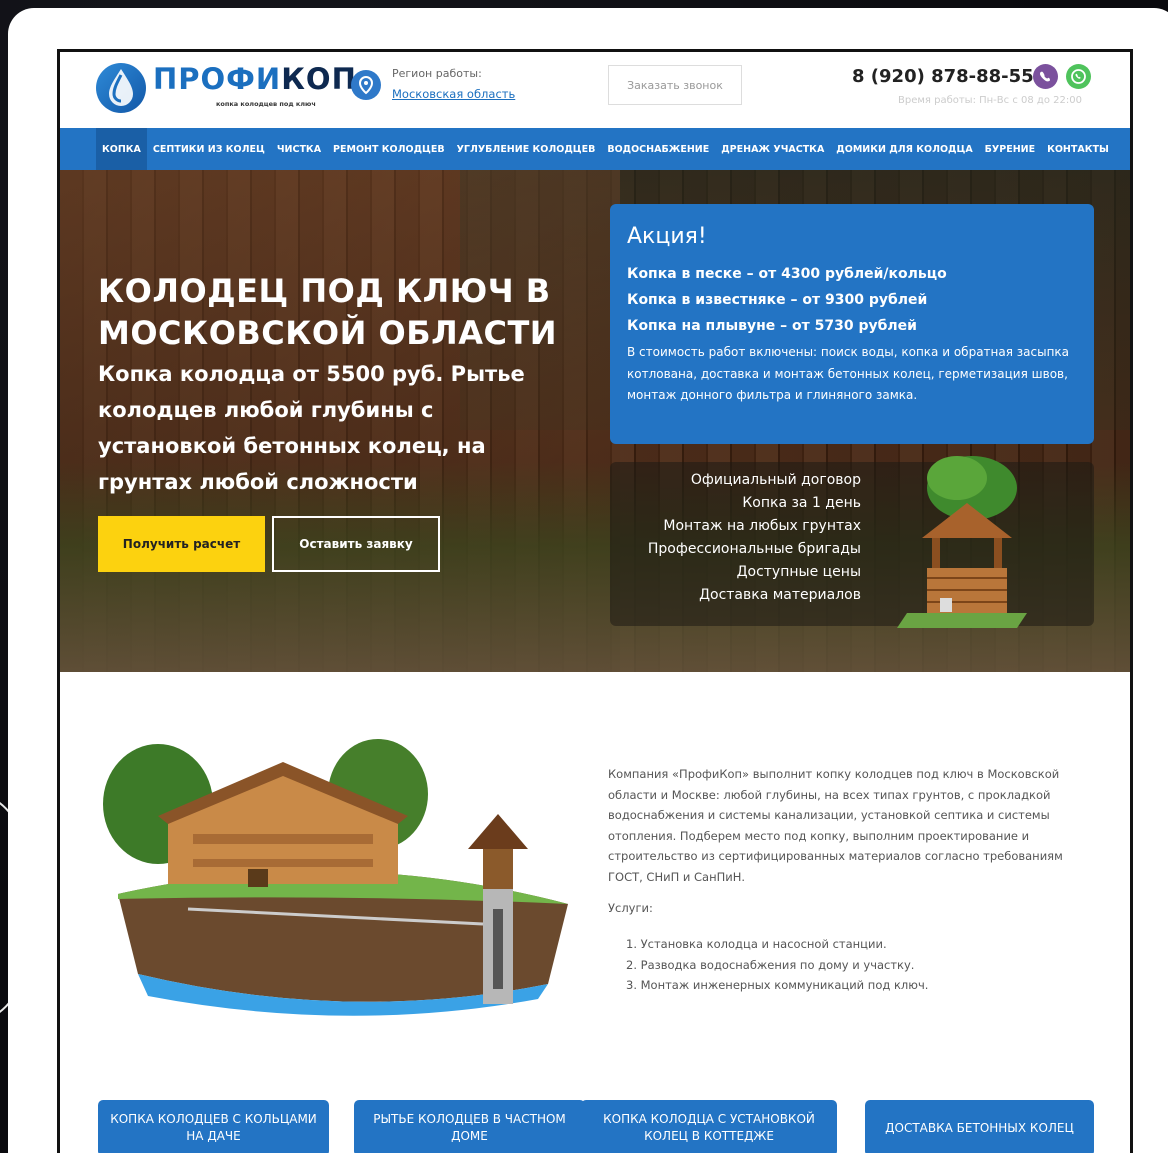 The width and height of the screenshot is (1168, 1153). I want to click on nav-item-septiki: СЕПТИКИ ИЗ КОЛЕЦ, so click(209, 149).